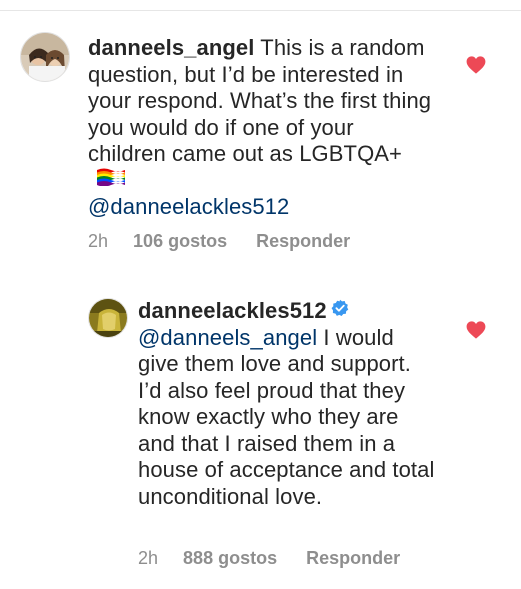 This screenshot has width=521, height=589. I want to click on mention-link: @danneelackles512, so click(188, 206).